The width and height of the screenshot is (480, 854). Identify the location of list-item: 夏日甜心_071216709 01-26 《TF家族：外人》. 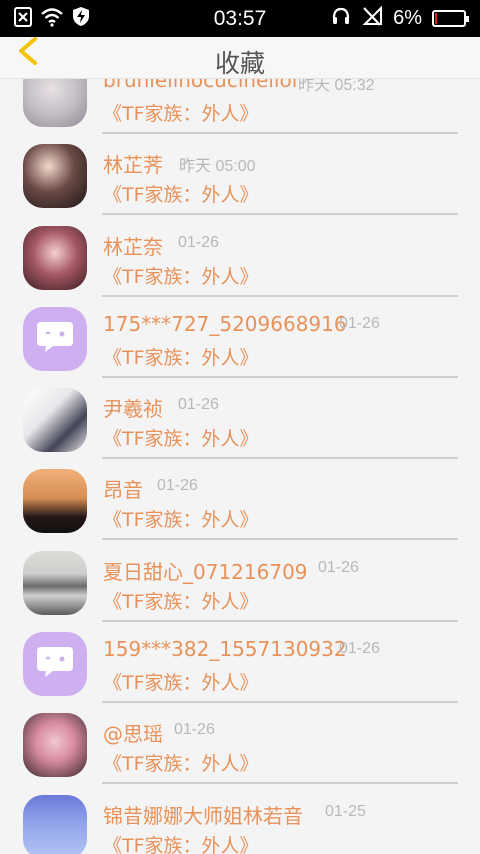
(240, 581).